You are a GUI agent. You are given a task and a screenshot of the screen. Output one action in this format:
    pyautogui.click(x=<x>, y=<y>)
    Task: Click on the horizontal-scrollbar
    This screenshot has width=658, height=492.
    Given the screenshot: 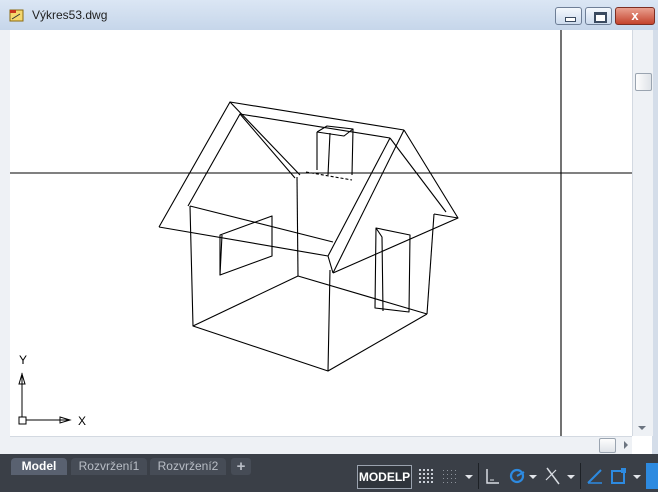 What is the action you would take?
    pyautogui.click(x=321, y=445)
    